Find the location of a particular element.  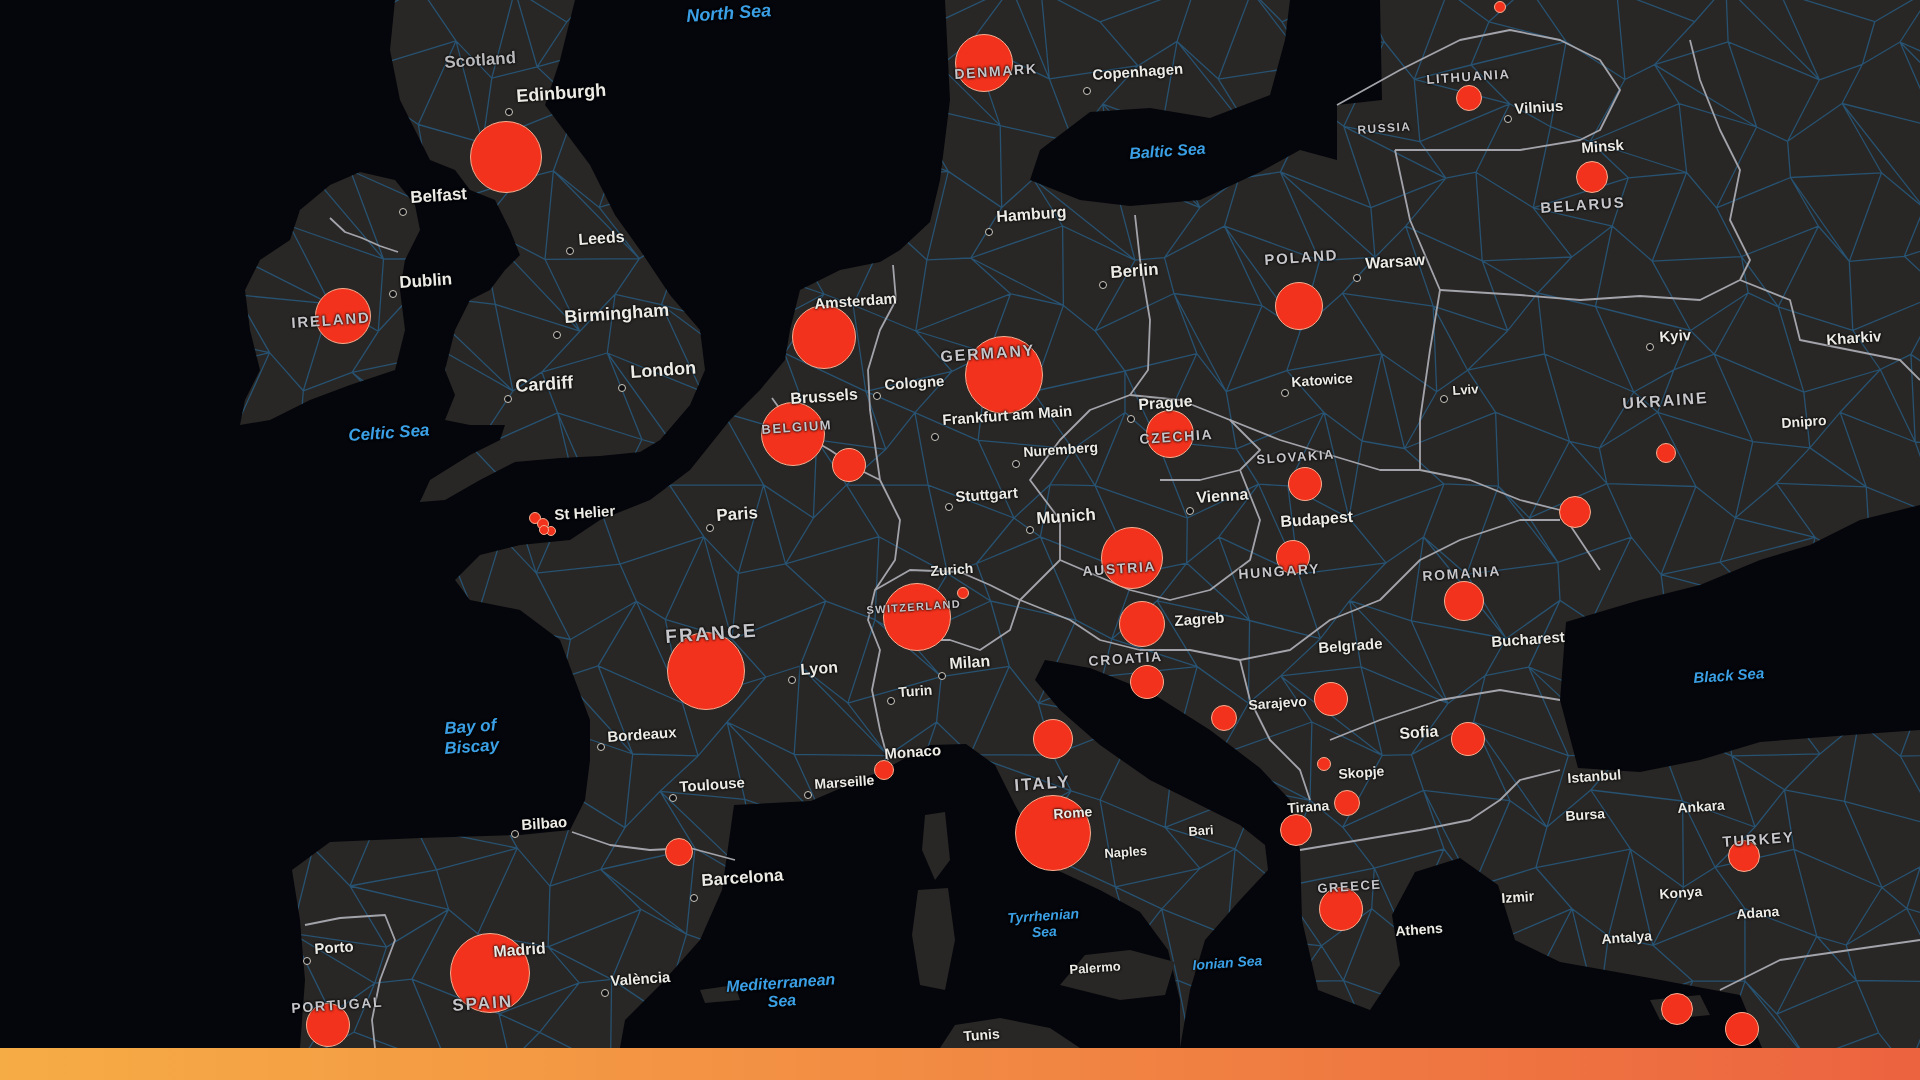

sea-label: Bay of Biscay is located at coordinates (471, 737).